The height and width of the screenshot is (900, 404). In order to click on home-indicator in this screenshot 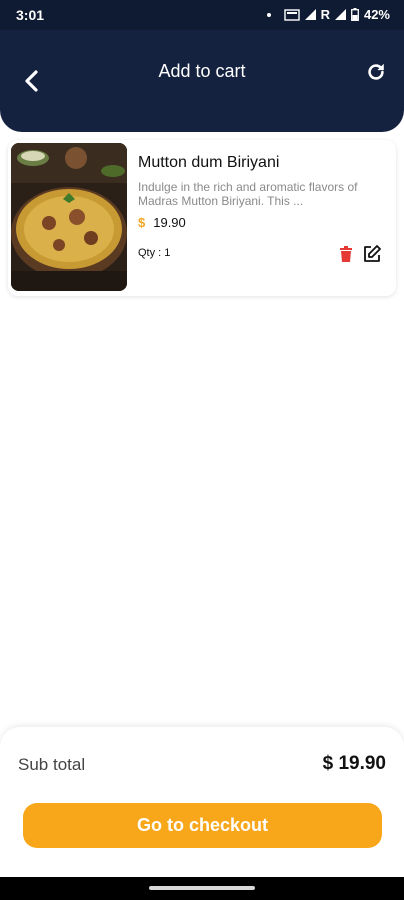, I will do `click(202, 888)`.